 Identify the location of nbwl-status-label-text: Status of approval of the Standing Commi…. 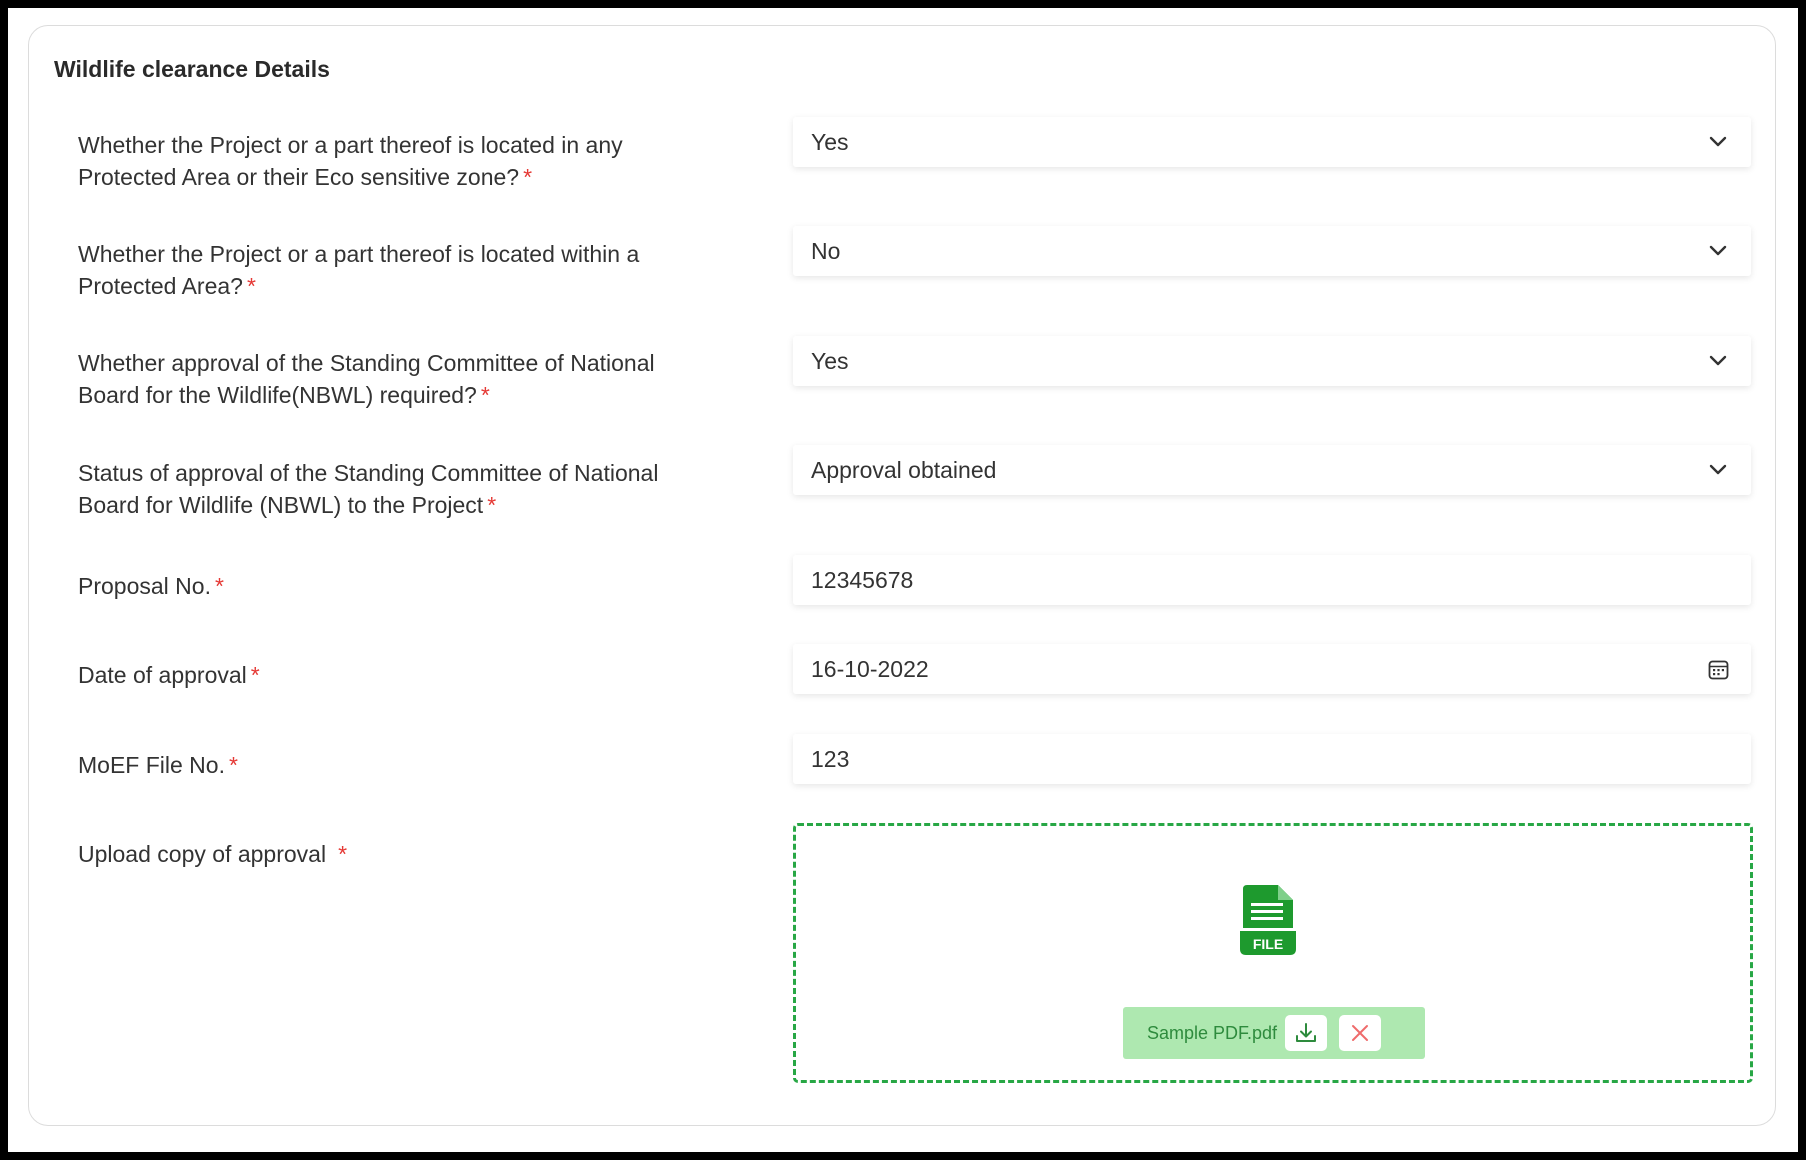
(368, 489).